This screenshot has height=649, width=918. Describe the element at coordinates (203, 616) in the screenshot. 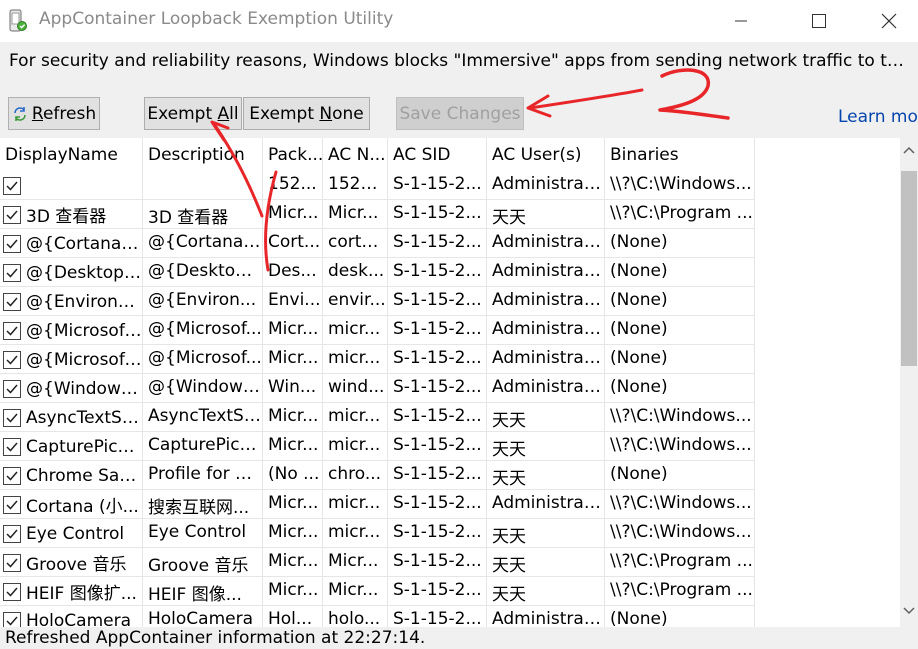

I see `table-cell: HoloCamera` at that location.